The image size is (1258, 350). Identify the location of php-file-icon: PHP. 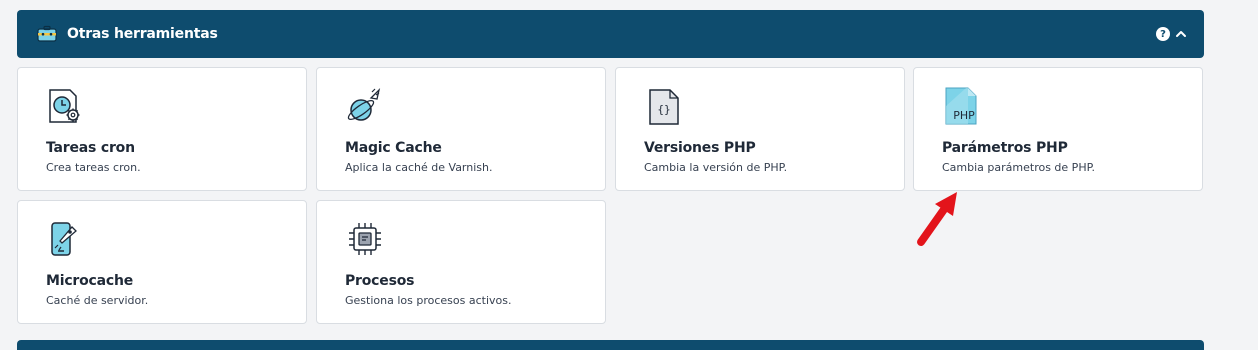
(962, 106).